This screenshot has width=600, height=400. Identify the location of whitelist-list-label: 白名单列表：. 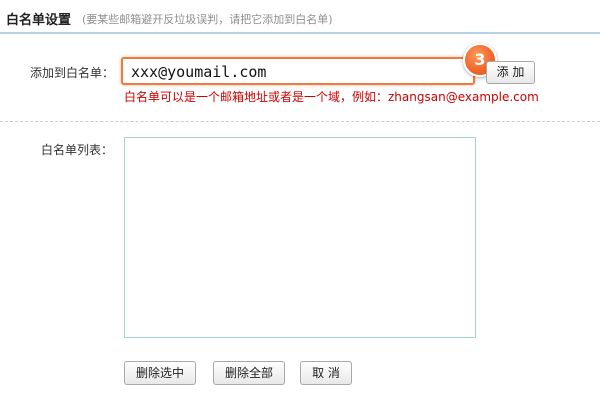
(77, 150).